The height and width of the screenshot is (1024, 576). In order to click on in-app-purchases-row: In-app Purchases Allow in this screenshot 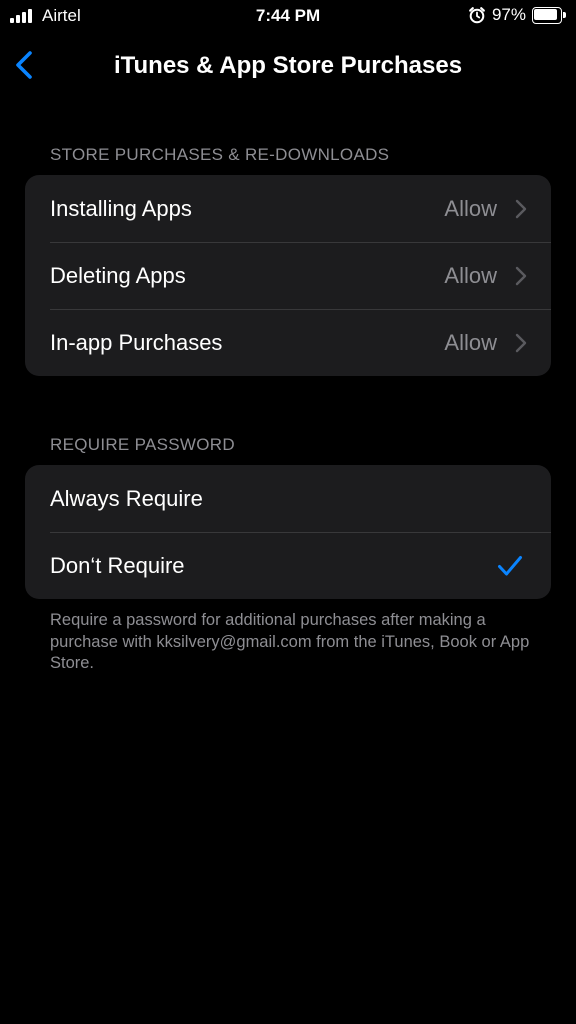, I will do `click(288, 342)`.